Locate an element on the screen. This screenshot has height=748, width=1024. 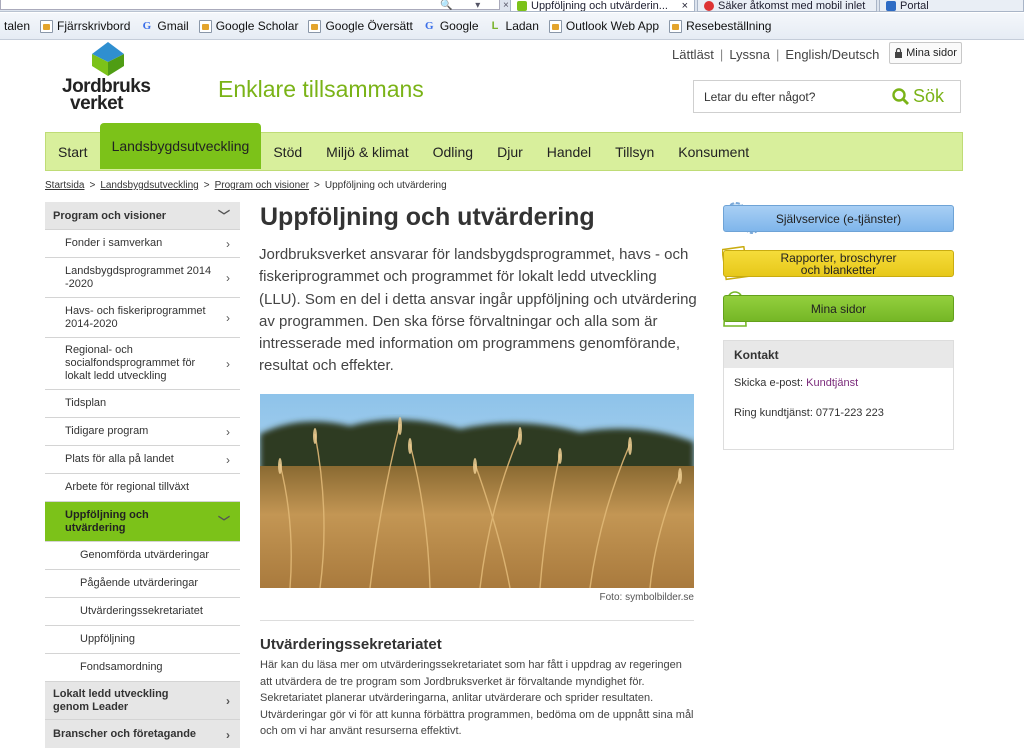
sidebar-item-label: Branscher och företagande is located at coordinates (125, 734).